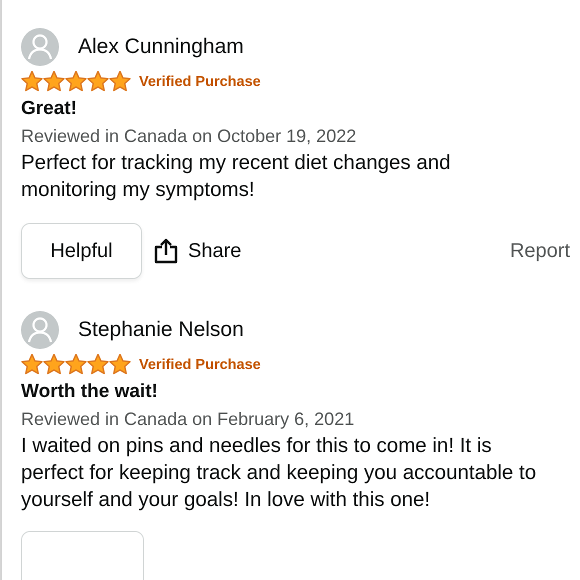 Image resolution: width=580 pixels, height=580 pixels. What do you see at coordinates (198, 251) in the screenshot?
I see `share-button: Share` at bounding box center [198, 251].